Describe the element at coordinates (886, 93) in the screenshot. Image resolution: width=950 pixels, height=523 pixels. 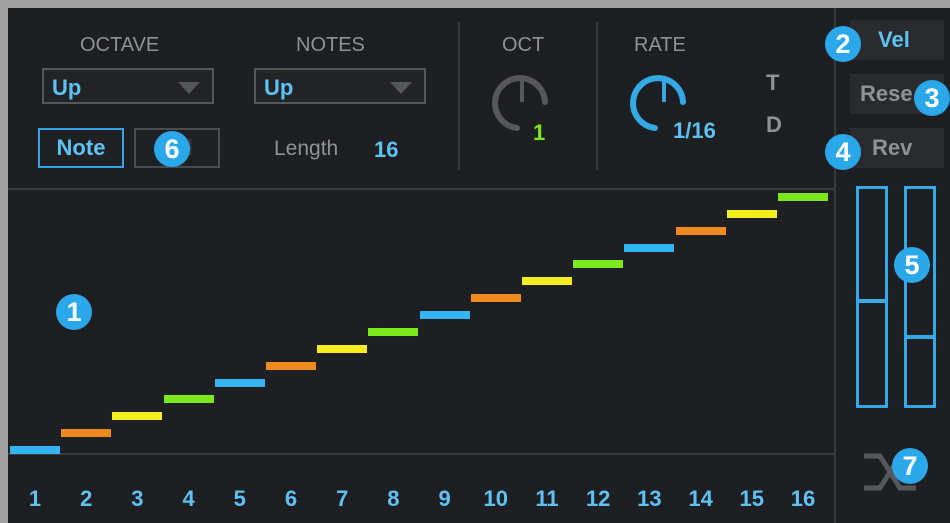
I see `reset-label: Rese` at that location.